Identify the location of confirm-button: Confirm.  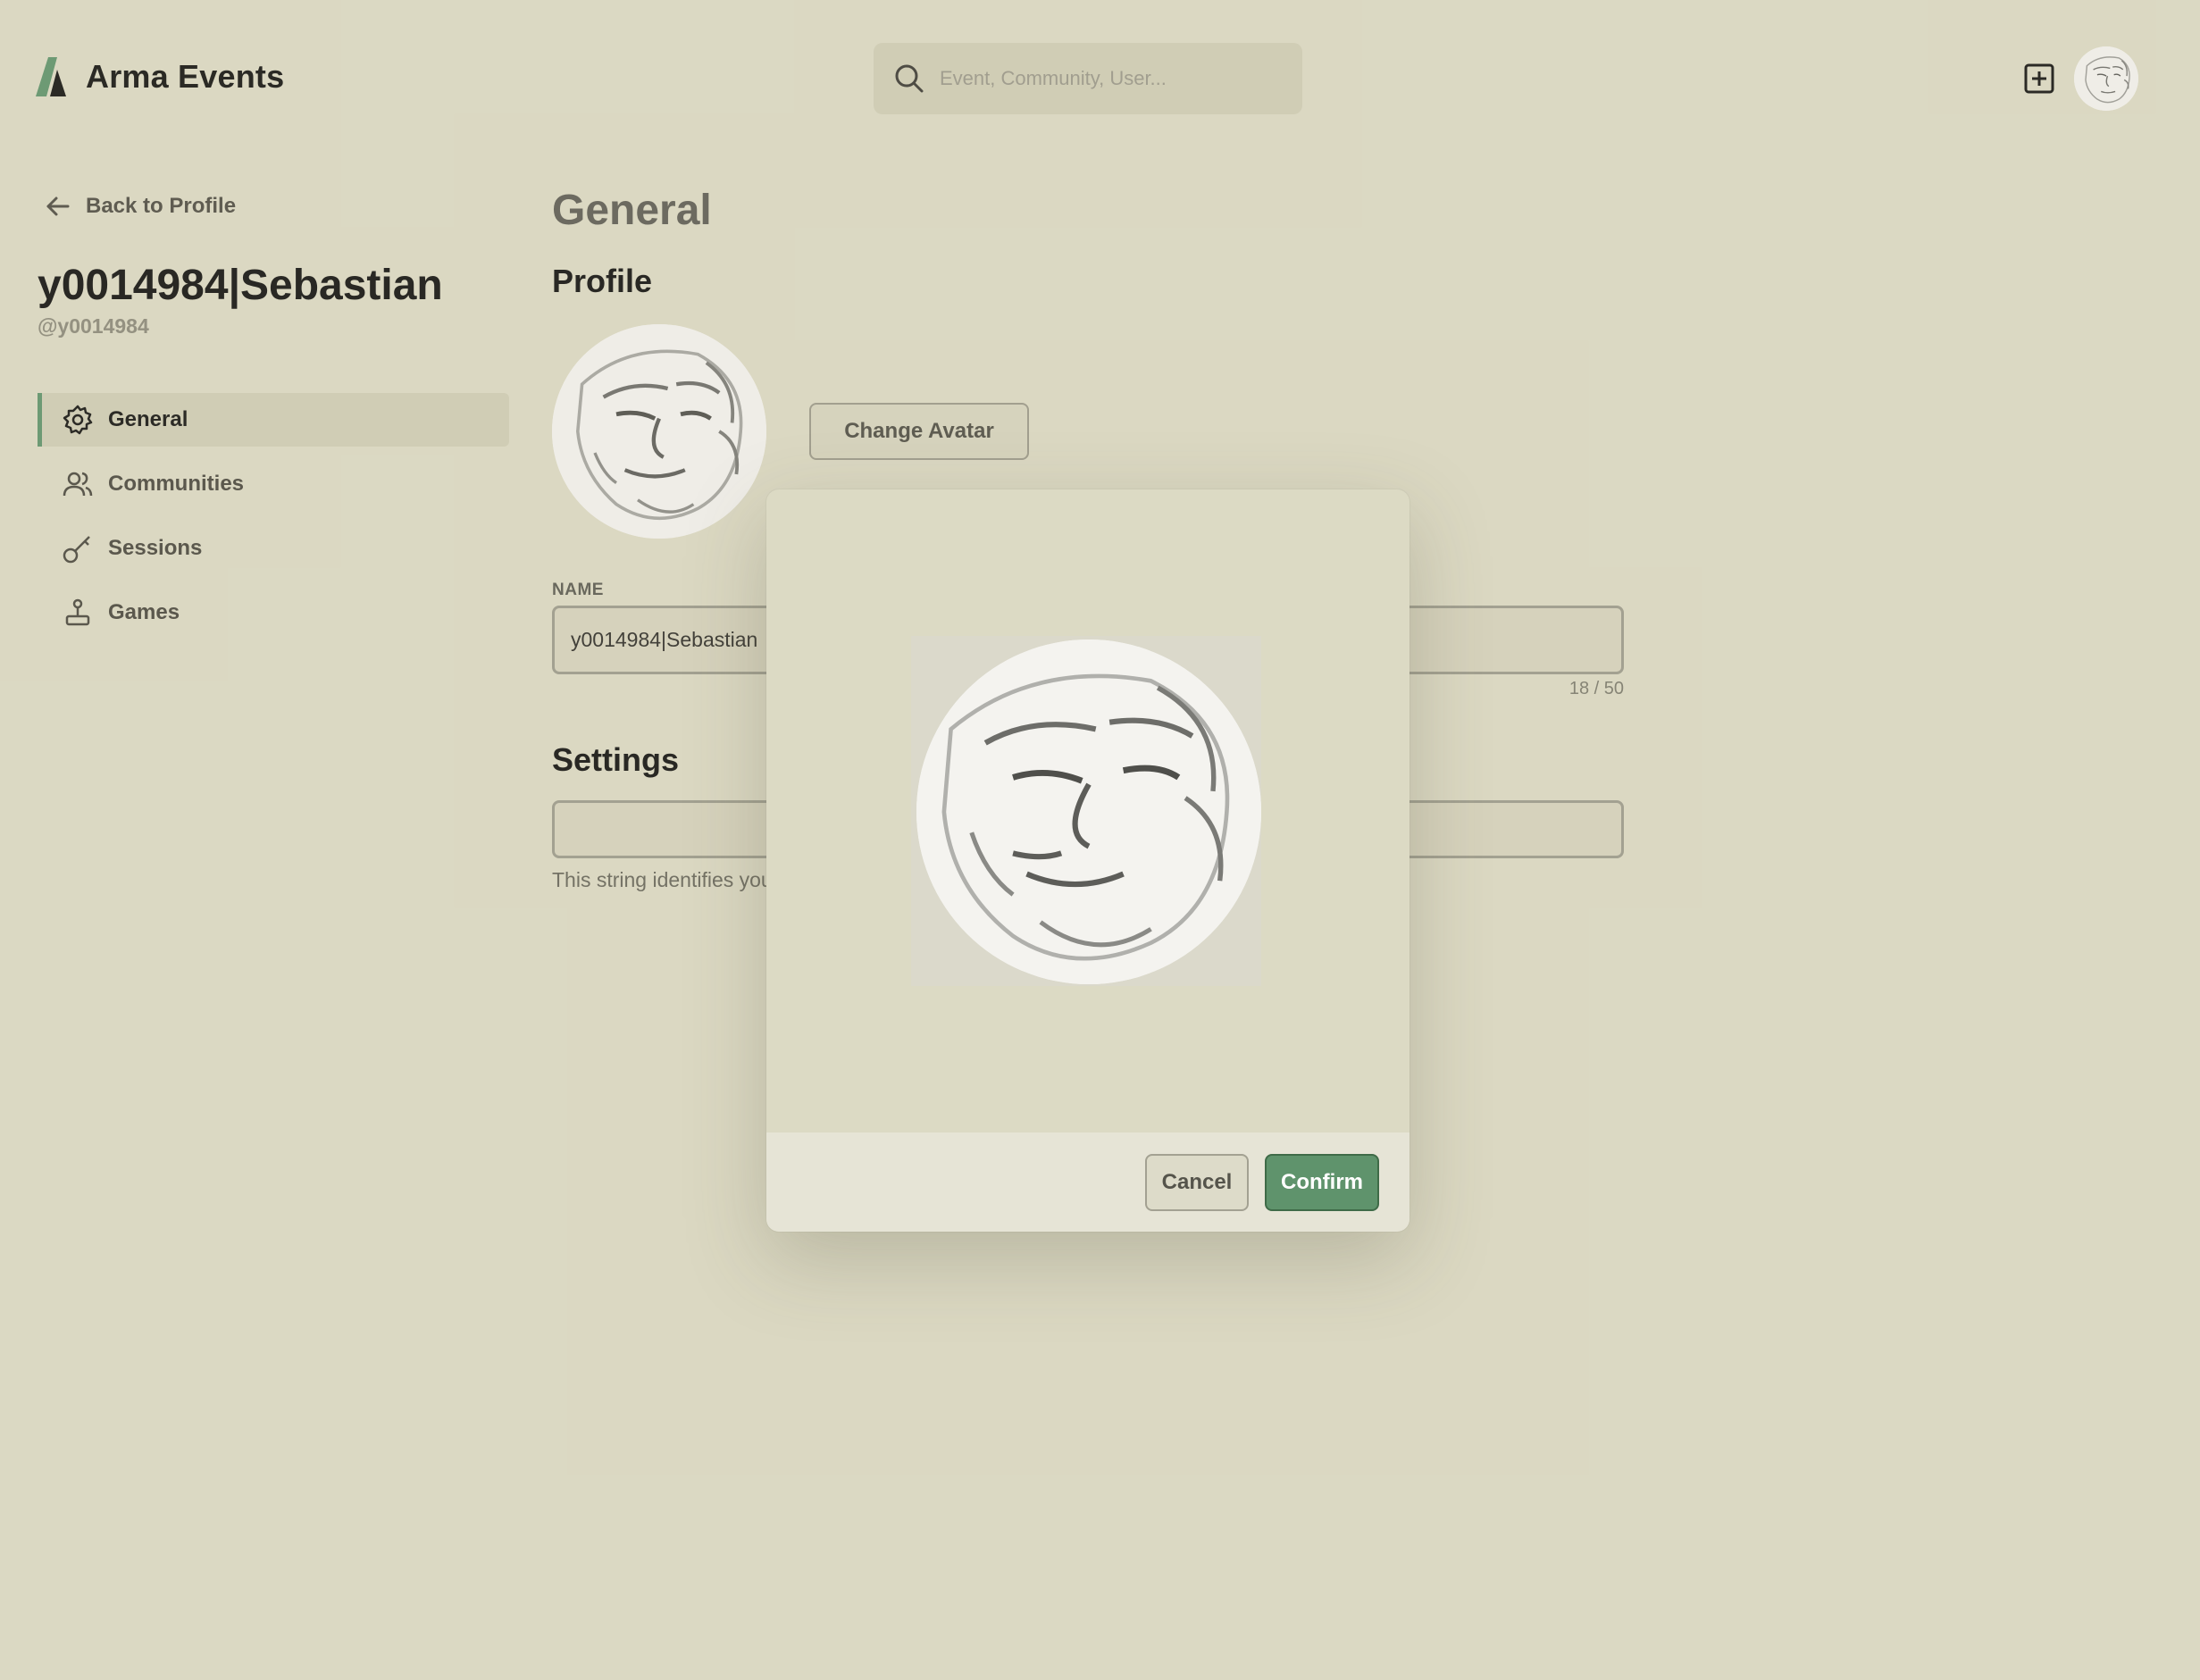
(1322, 1182).